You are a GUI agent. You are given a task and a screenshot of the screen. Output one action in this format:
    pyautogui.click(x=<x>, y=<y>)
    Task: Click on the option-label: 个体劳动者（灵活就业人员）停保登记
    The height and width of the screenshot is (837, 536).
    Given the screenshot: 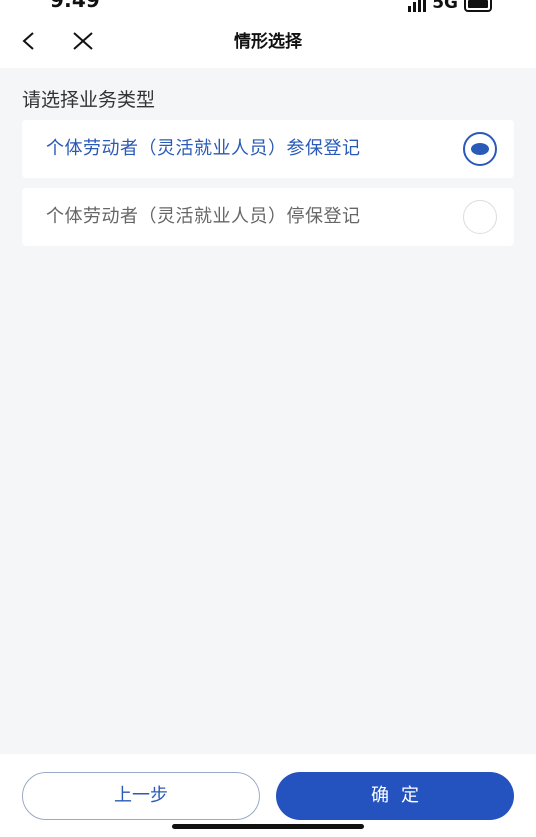 What is the action you would take?
    pyautogui.click(x=203, y=216)
    